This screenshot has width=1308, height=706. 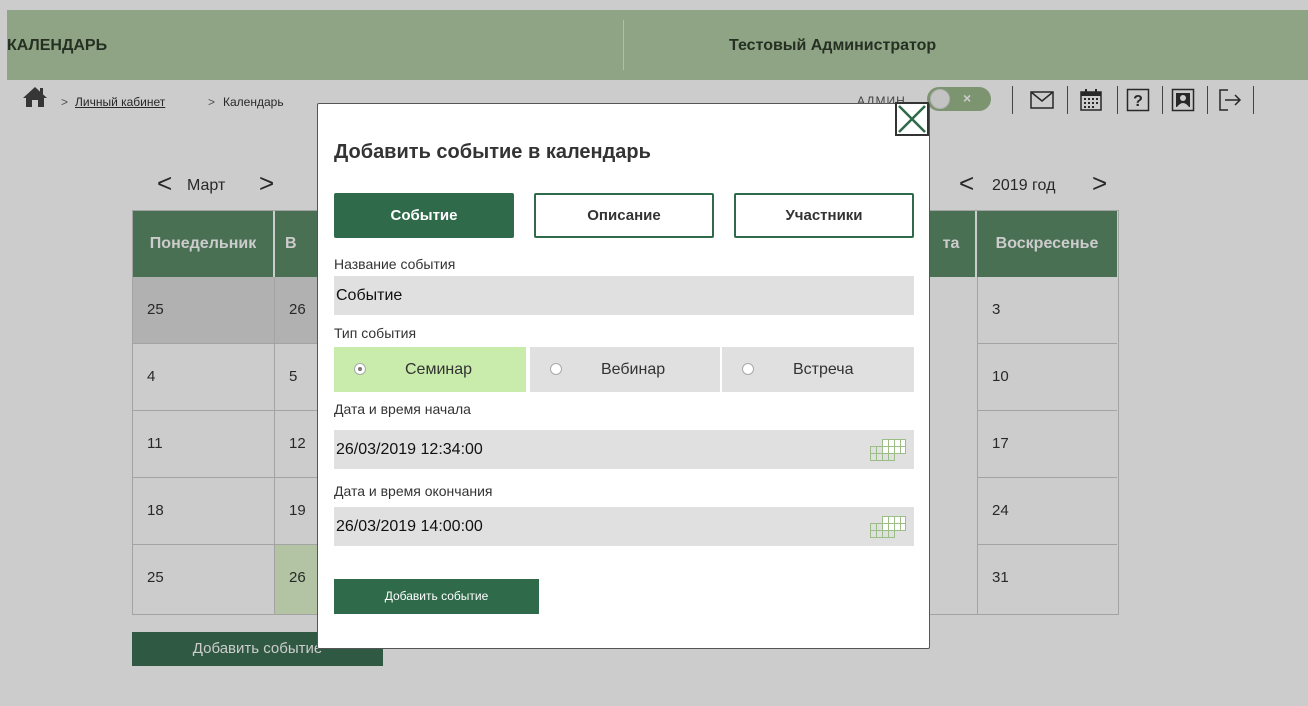 What do you see at coordinates (375, 333) in the screenshot?
I see `event-type-label: Тип события` at bounding box center [375, 333].